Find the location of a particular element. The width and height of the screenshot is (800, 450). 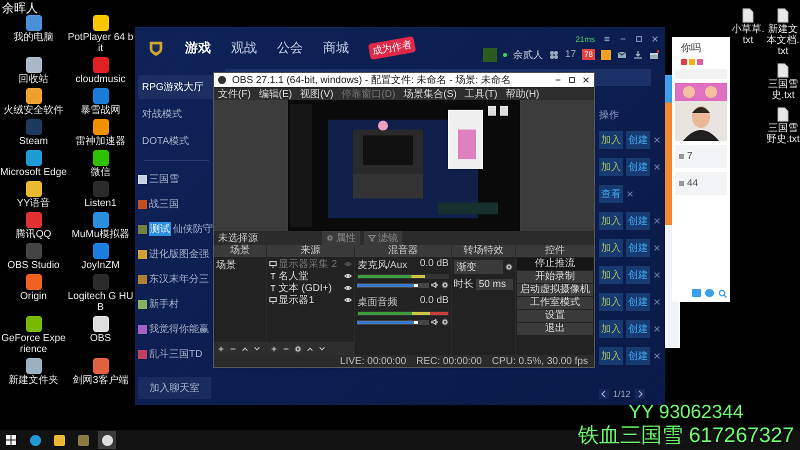

control-button: 工作室模式 is located at coordinates (555, 303).